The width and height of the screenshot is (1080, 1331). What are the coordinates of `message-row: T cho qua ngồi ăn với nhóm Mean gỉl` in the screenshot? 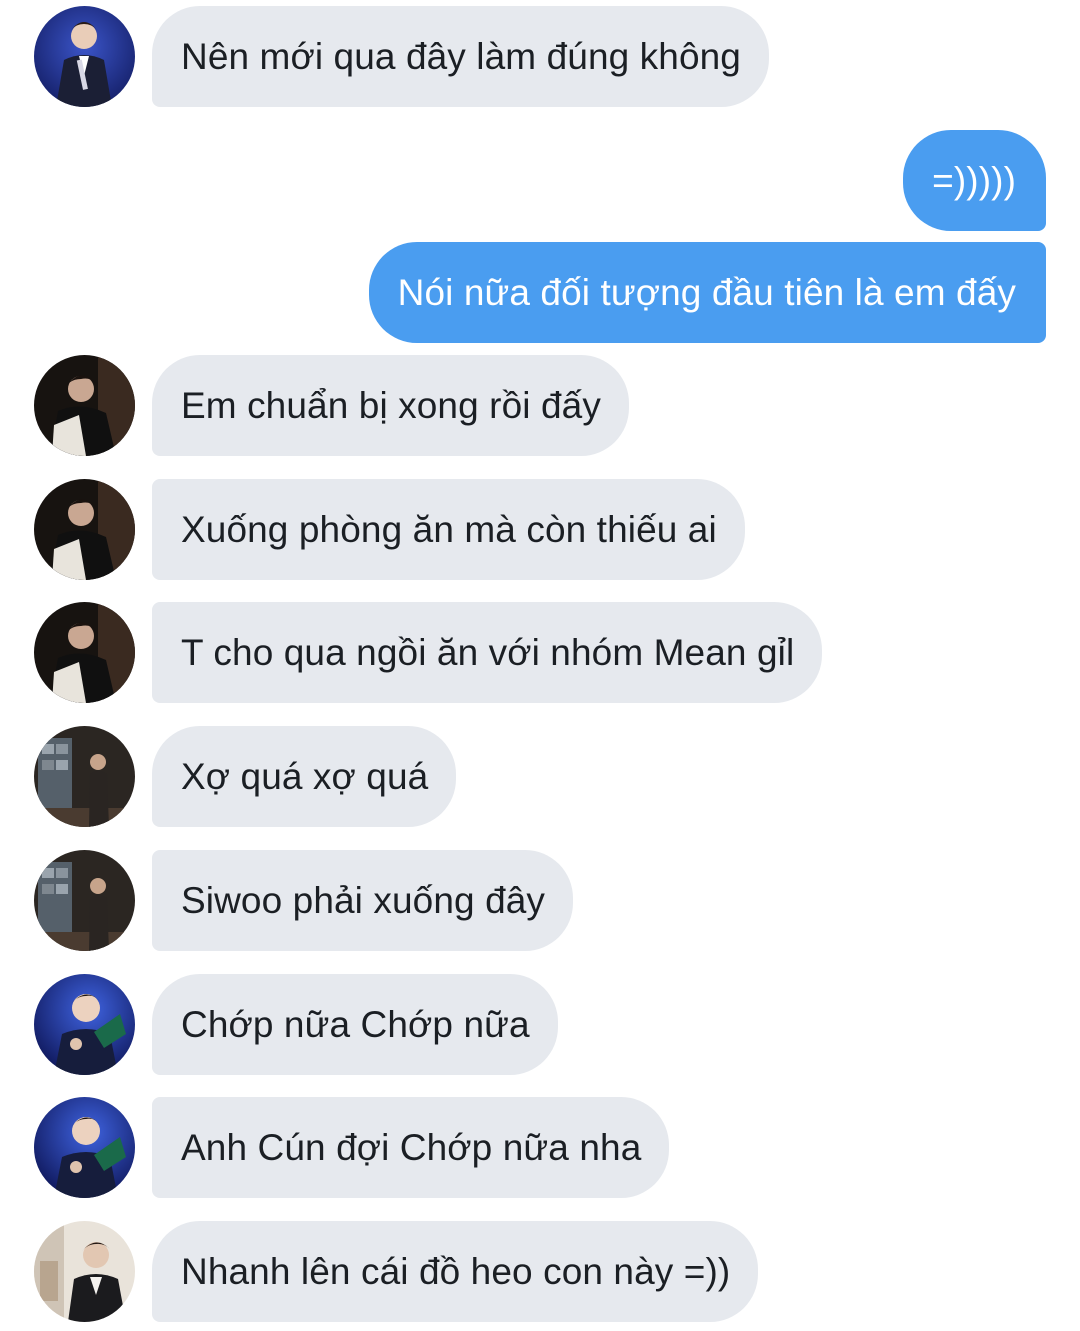 It's located at (540, 652).